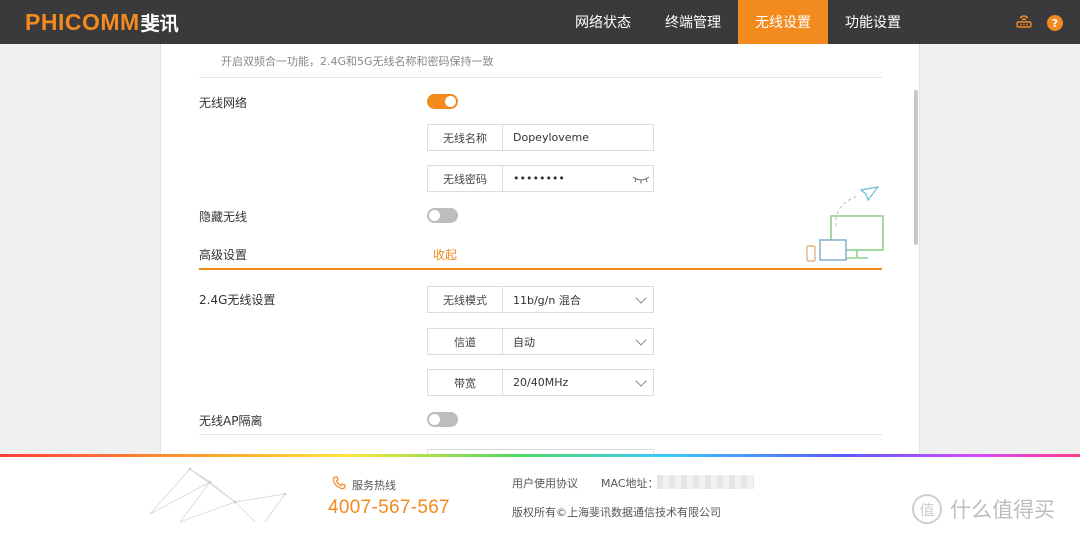  I want to click on wireless-mode-label: 无线模式, so click(465, 299).